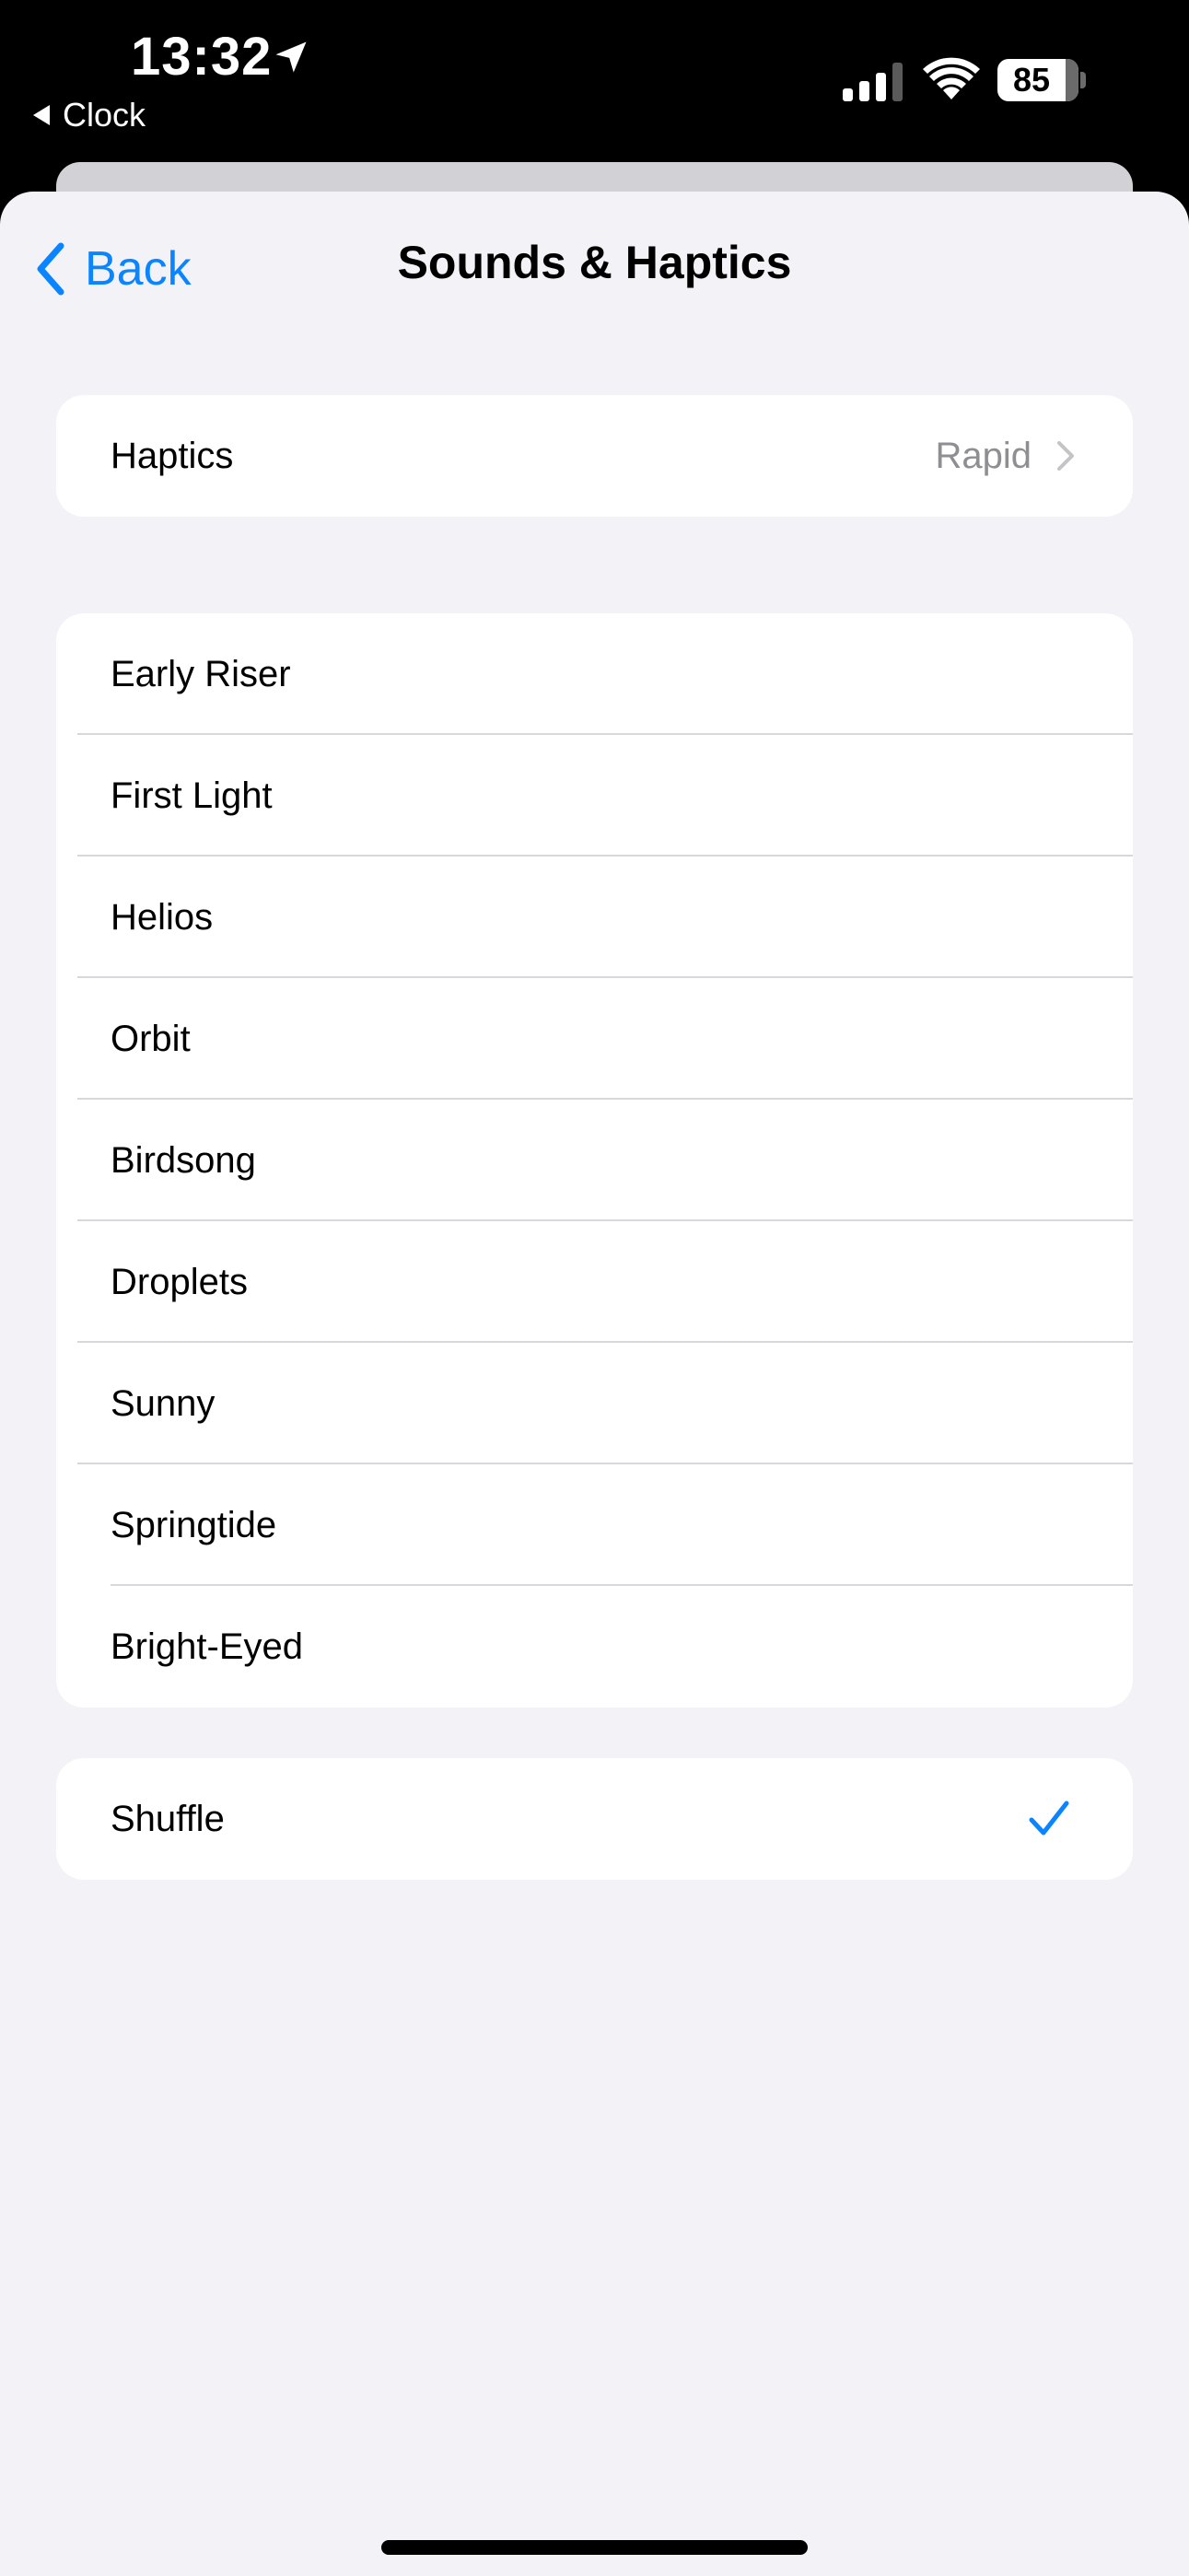  I want to click on sound-item-orbit: Orbit, so click(594, 1039).